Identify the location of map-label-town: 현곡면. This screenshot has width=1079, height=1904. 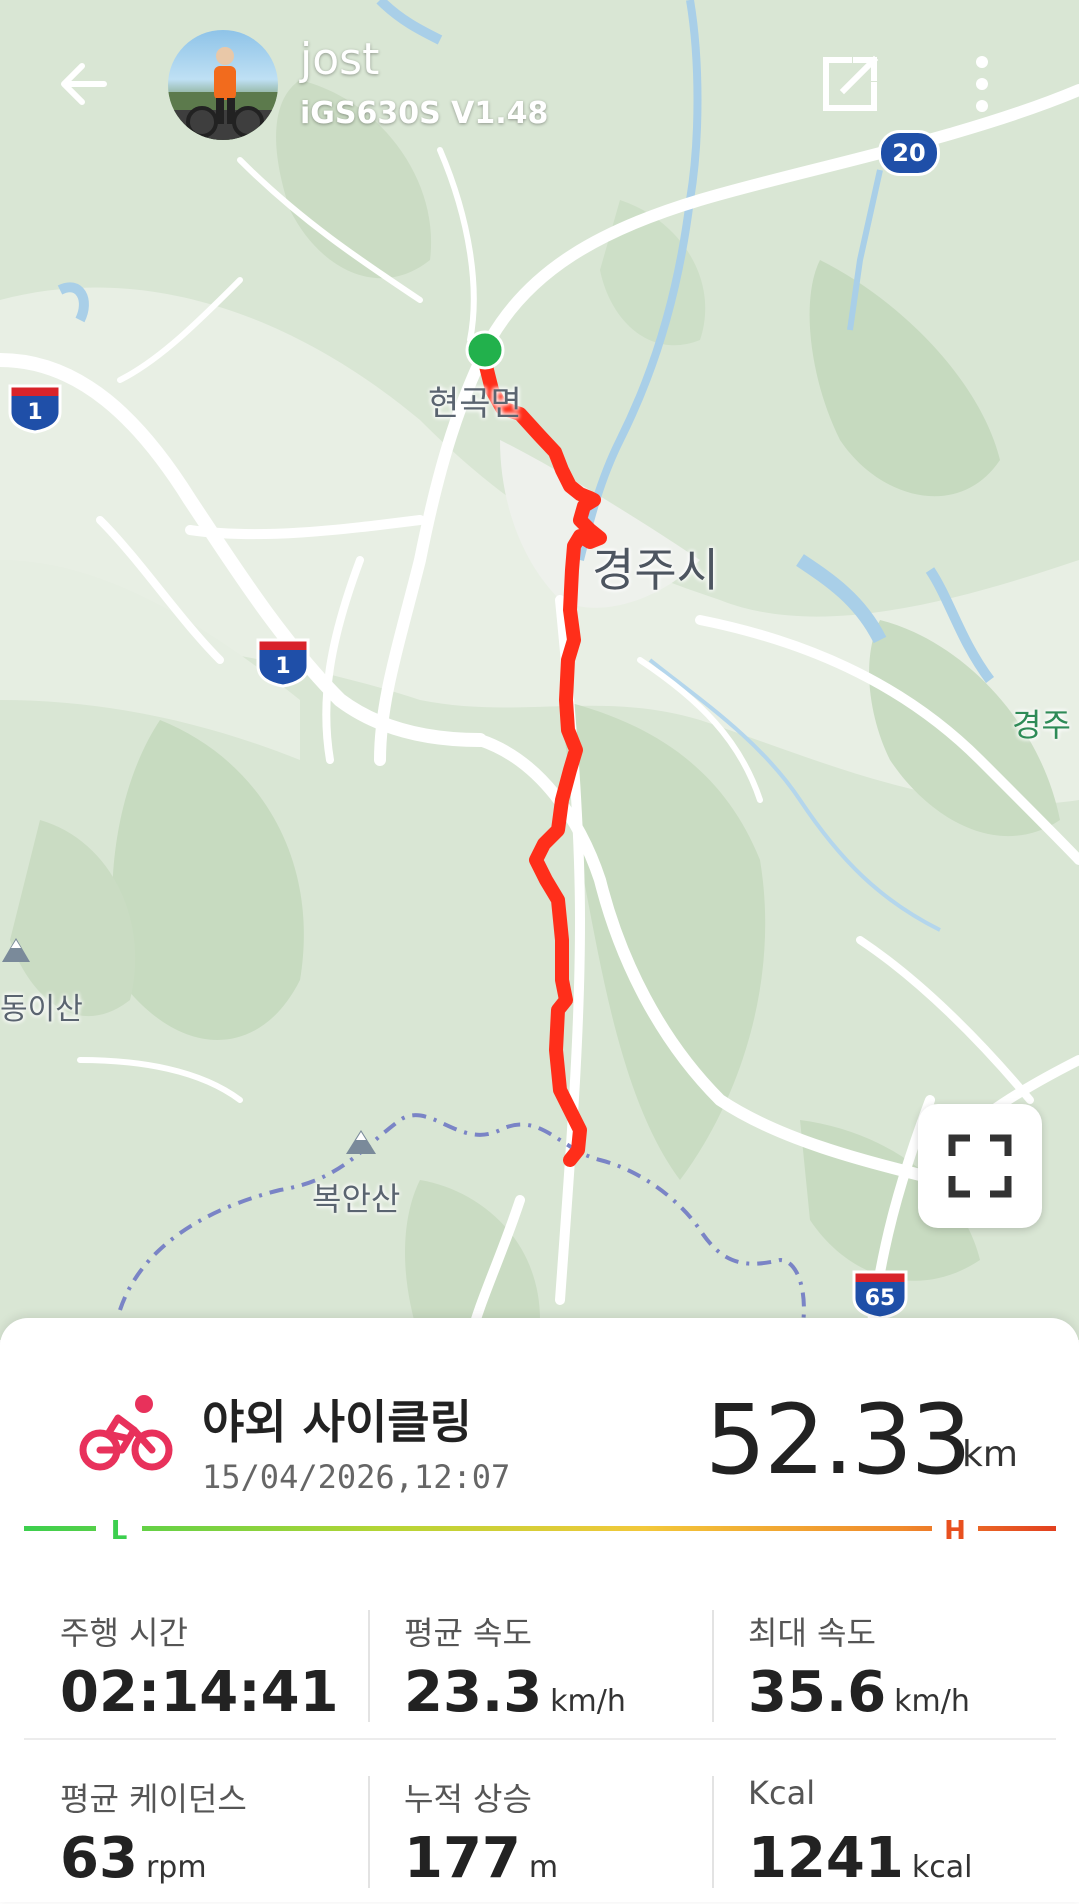
(475, 404).